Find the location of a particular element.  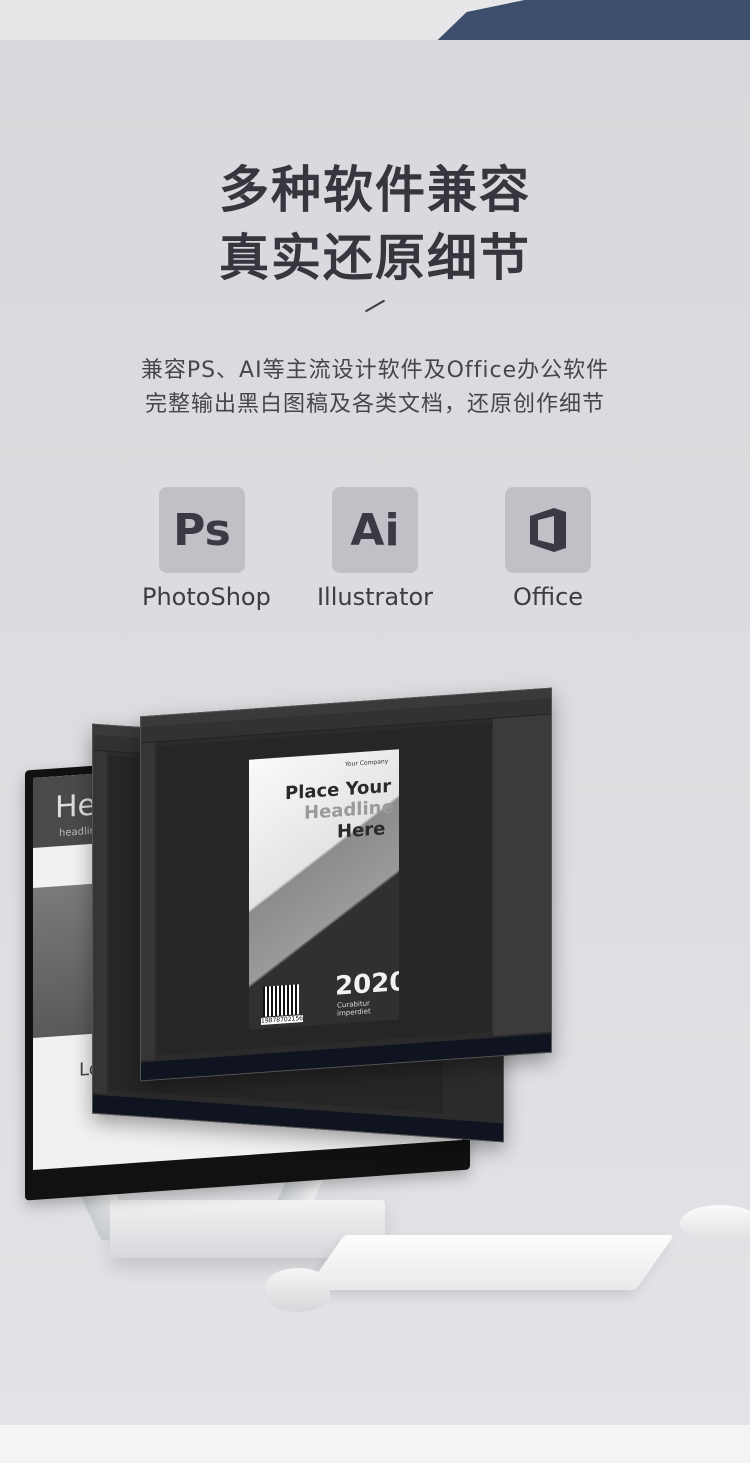

bottom-strip is located at coordinates (375, 1444).